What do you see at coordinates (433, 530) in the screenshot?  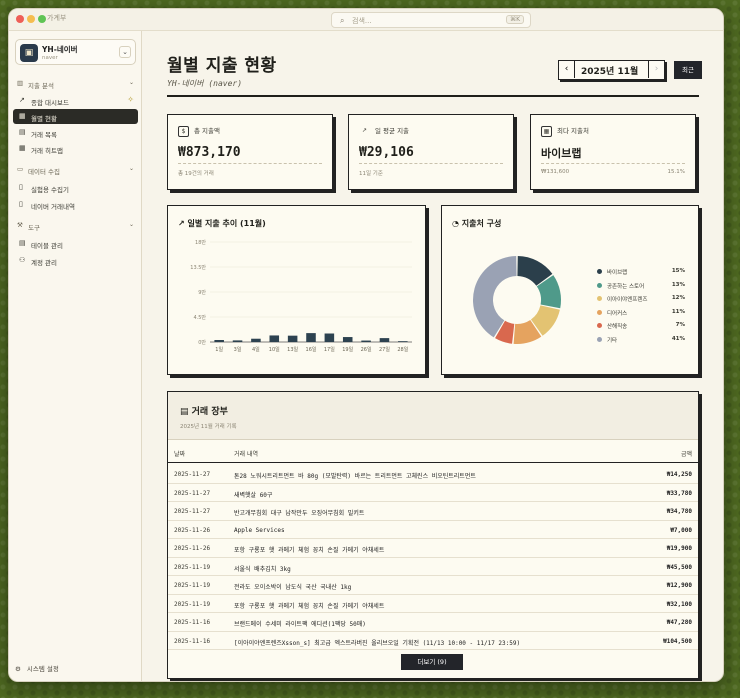 I see `table-row: 2025-11-26 Apple Services ₩7,000` at bounding box center [433, 530].